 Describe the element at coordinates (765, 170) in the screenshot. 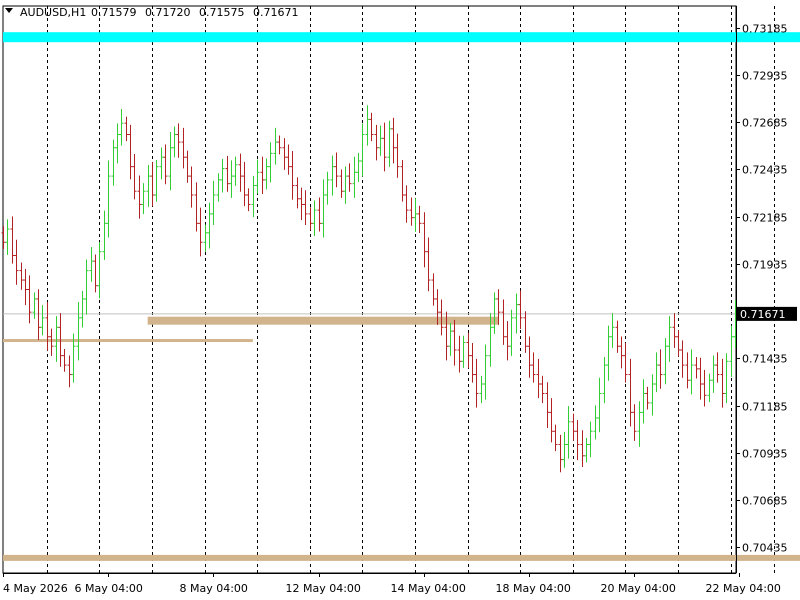

I see `y-tick-label: 0.72435` at that location.